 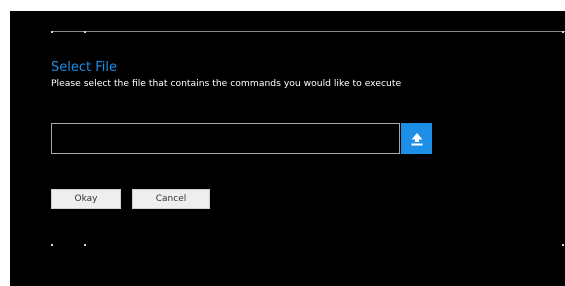 What do you see at coordinates (308, 31) in the screenshot?
I see `top-divider` at bounding box center [308, 31].